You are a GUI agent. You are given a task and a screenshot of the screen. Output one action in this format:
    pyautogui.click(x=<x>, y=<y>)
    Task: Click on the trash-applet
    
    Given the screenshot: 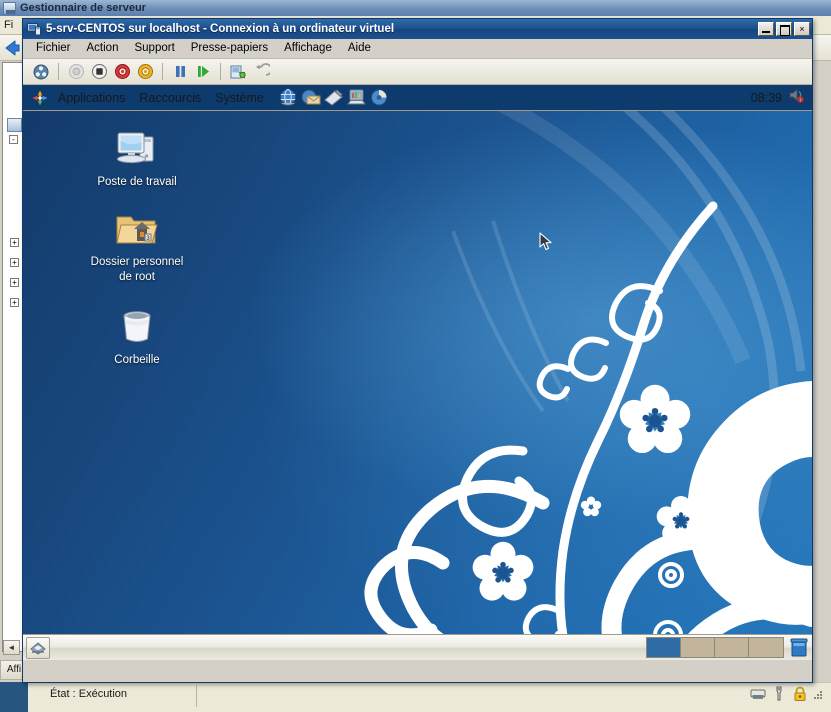 What is the action you would take?
    pyautogui.click(x=799, y=648)
    